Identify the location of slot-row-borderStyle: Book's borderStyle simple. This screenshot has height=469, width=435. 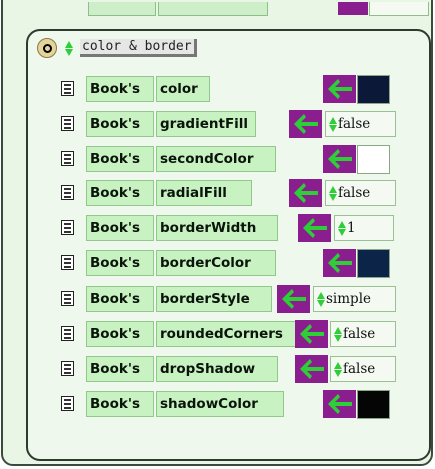
(245, 298).